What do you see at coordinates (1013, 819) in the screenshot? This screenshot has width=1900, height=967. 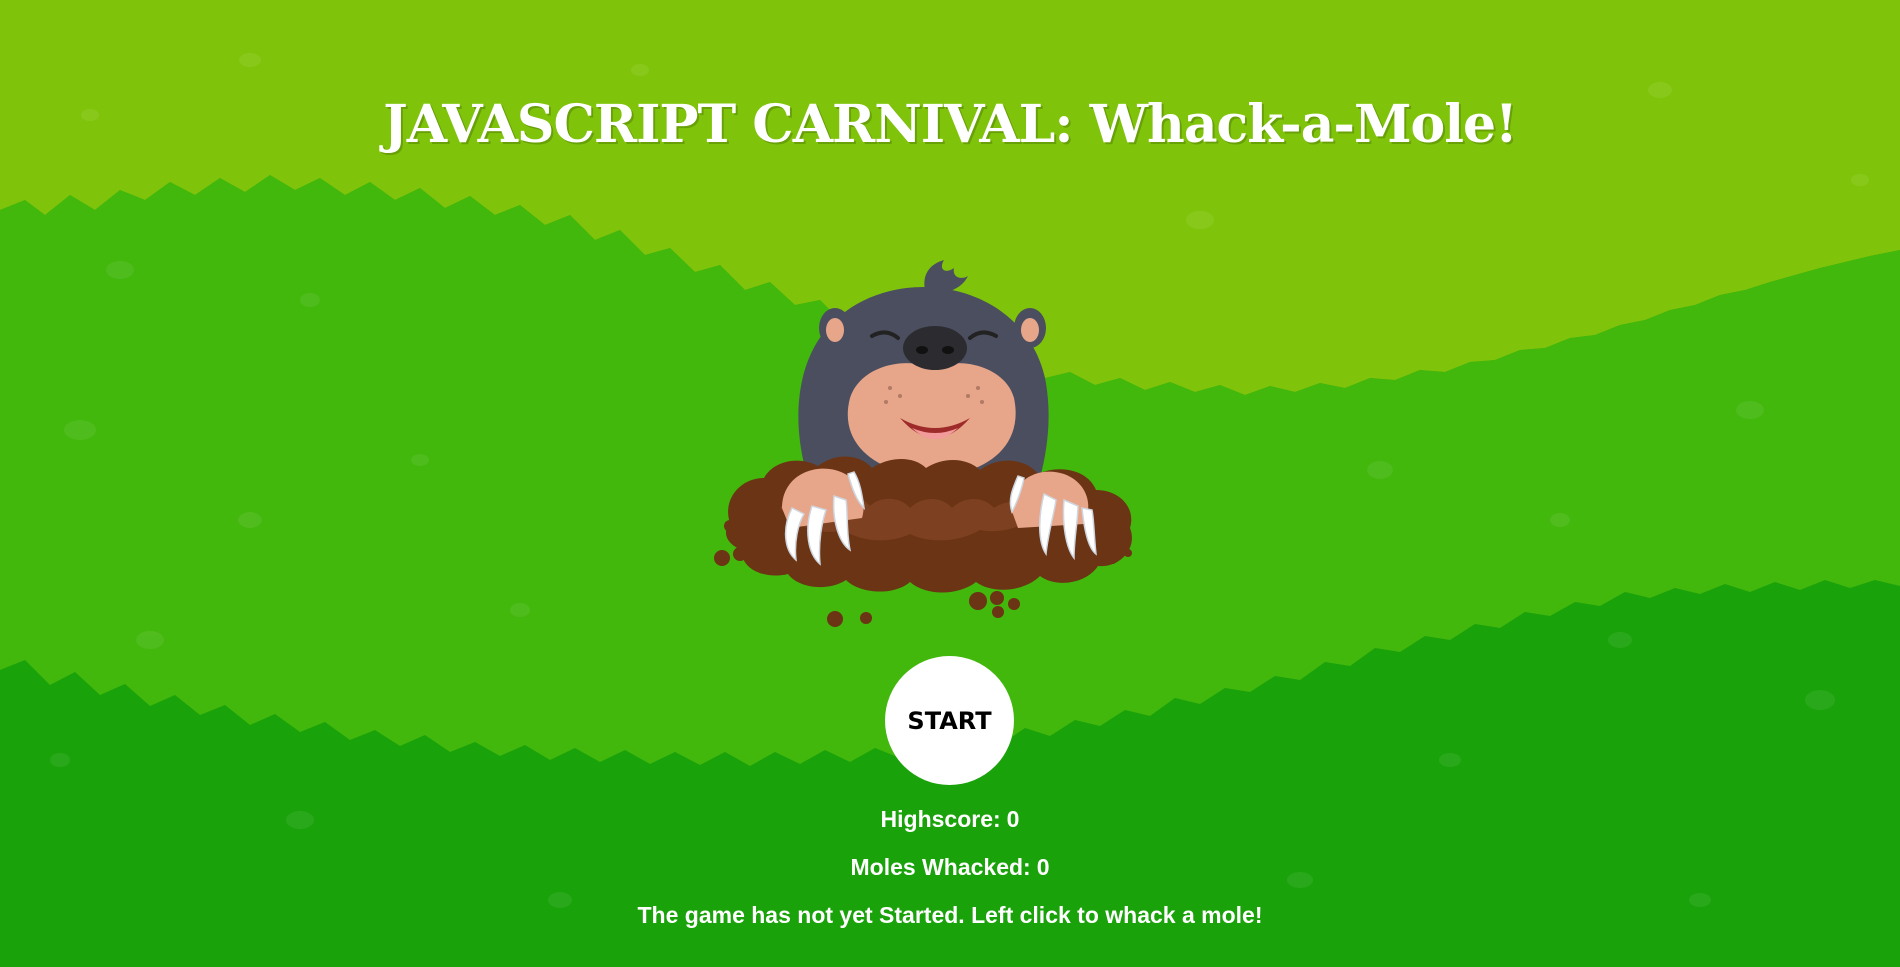 I see `highscore-value: 0` at bounding box center [1013, 819].